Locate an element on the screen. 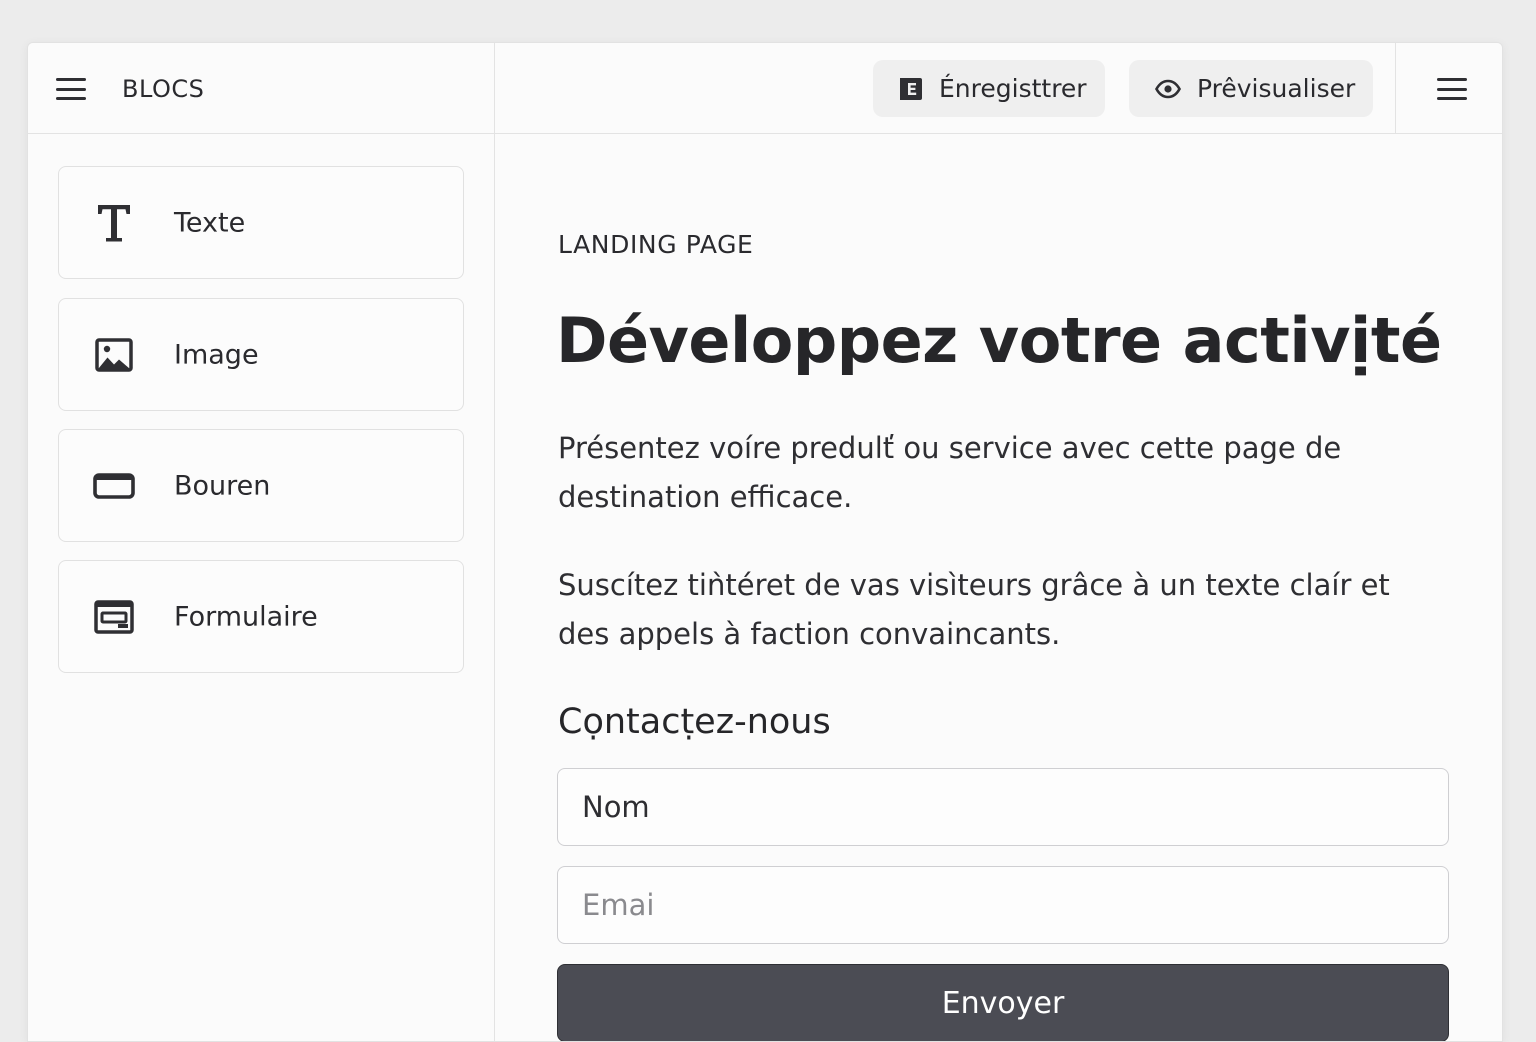 This screenshot has height=1042, width=1536. contact-title: Cọntacṭez-nous is located at coordinates (694, 722).